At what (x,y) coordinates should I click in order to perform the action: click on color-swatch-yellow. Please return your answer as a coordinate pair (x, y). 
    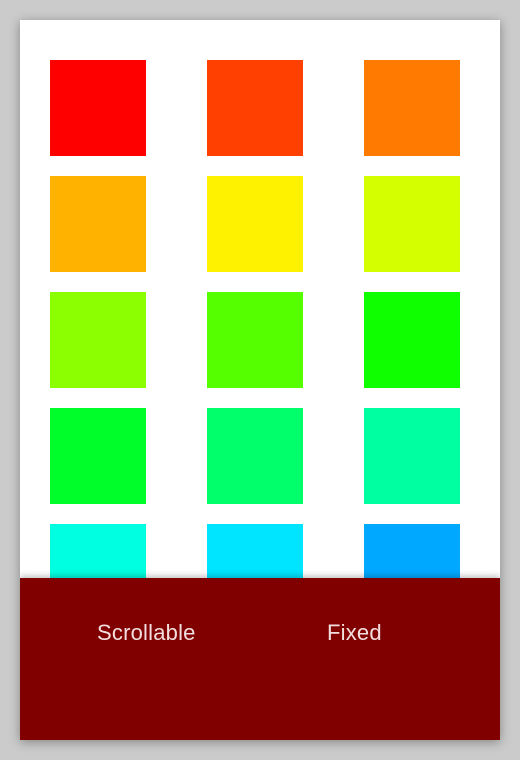
    Looking at the image, I should click on (255, 224).